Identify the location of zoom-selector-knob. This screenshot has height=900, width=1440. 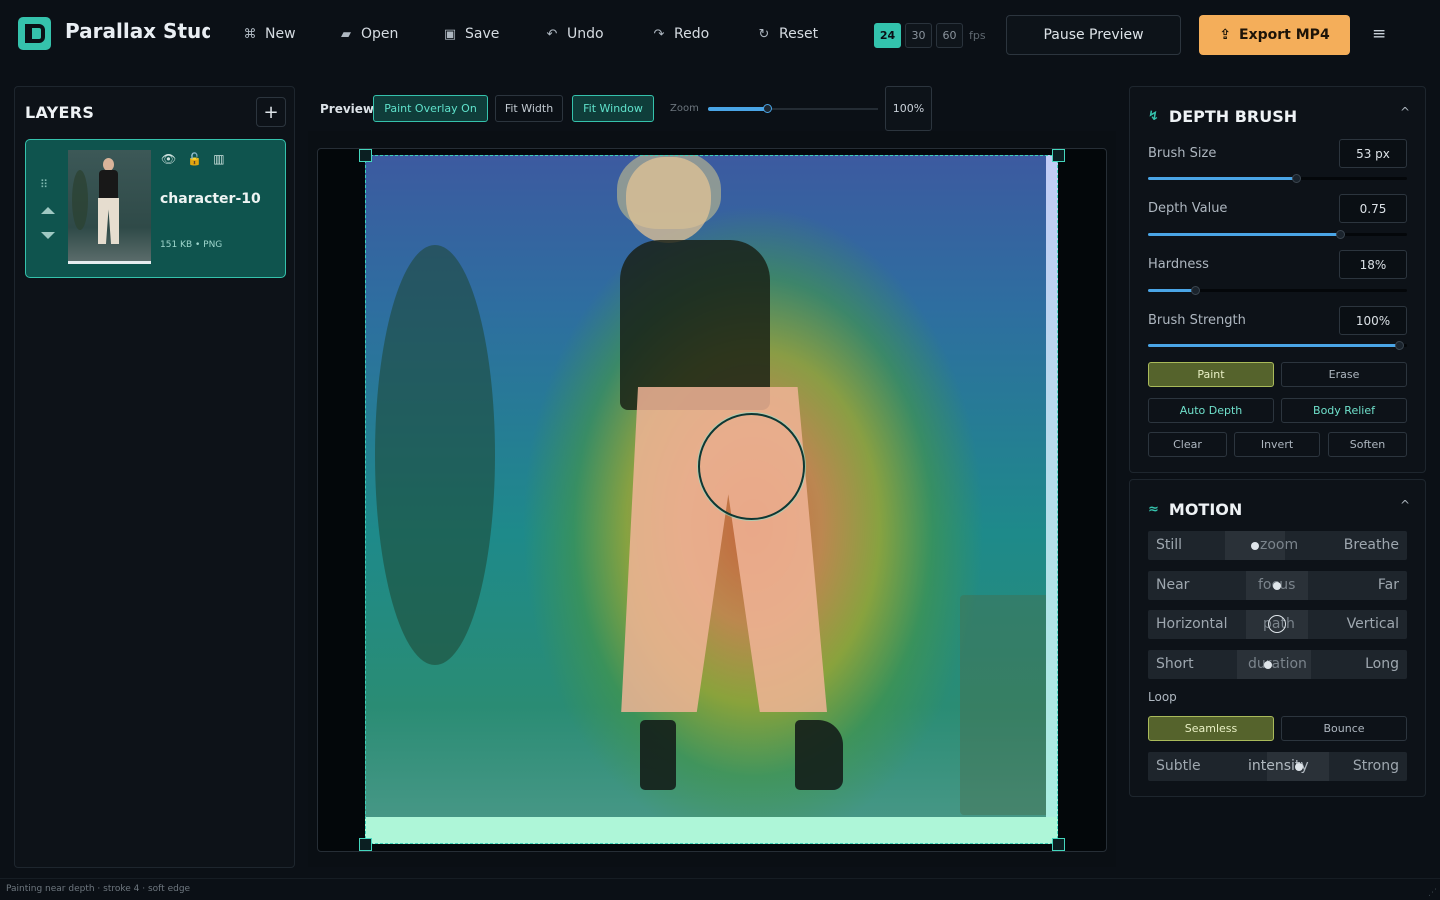
(1255, 546).